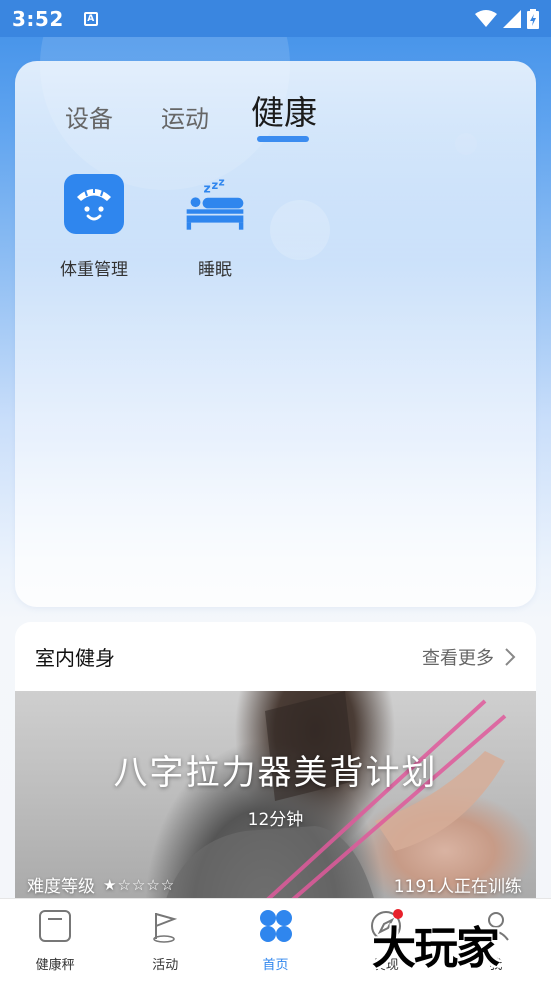 This screenshot has height=981, width=551. I want to click on view-more-link: 查看更多, so click(469, 657).